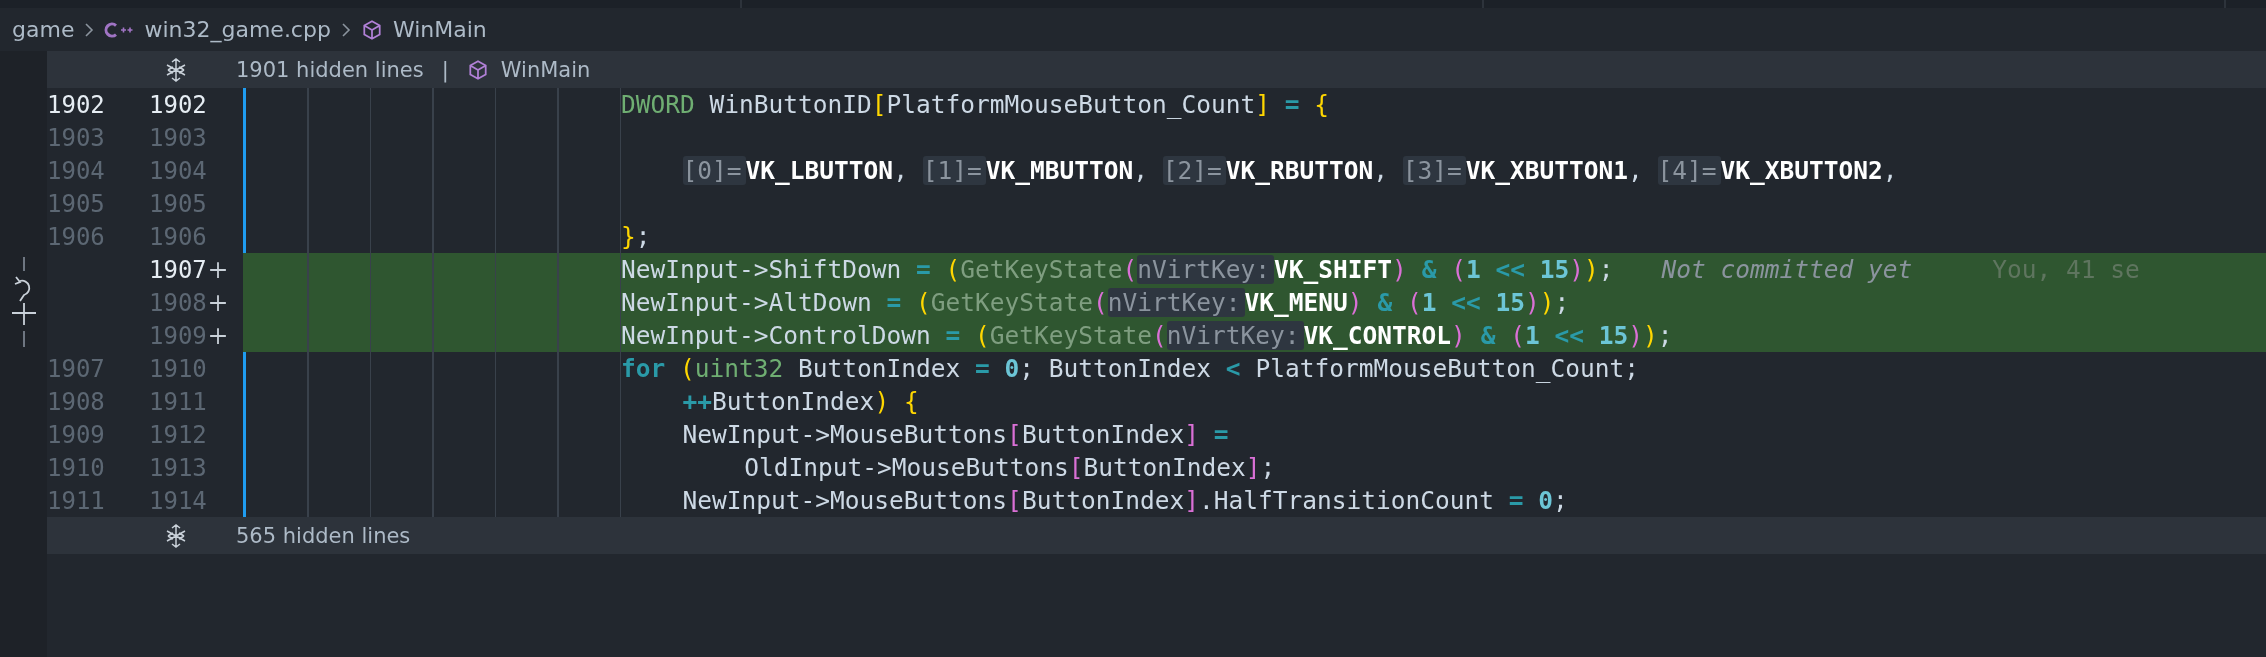  What do you see at coordinates (330, 69) in the screenshot?
I see `hidden-lines-label: 1901 hidden lines` at bounding box center [330, 69].